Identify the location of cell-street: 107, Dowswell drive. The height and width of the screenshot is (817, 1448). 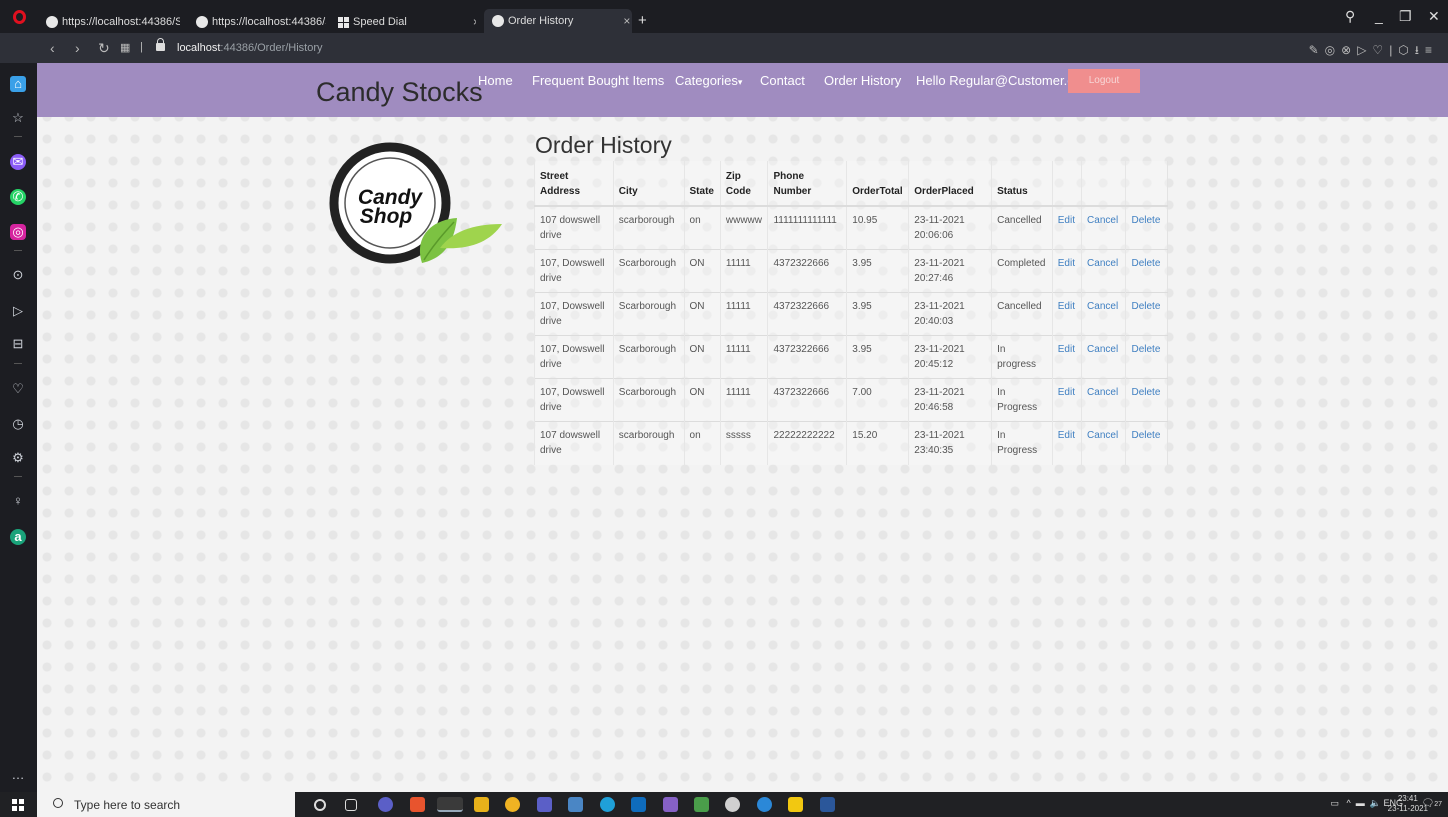
(574, 357).